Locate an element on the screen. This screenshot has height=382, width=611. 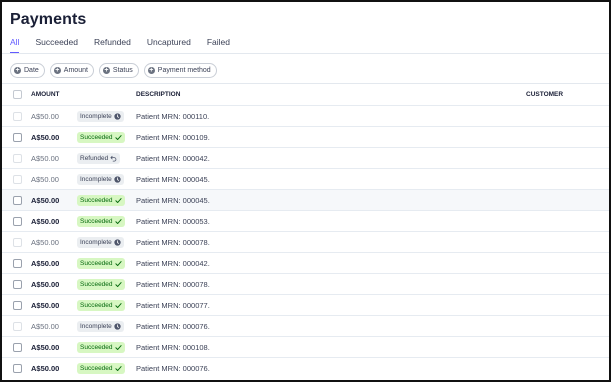
table-row: A$50.00 Incomplete Patient MRN: 000045. is located at coordinates (305, 179).